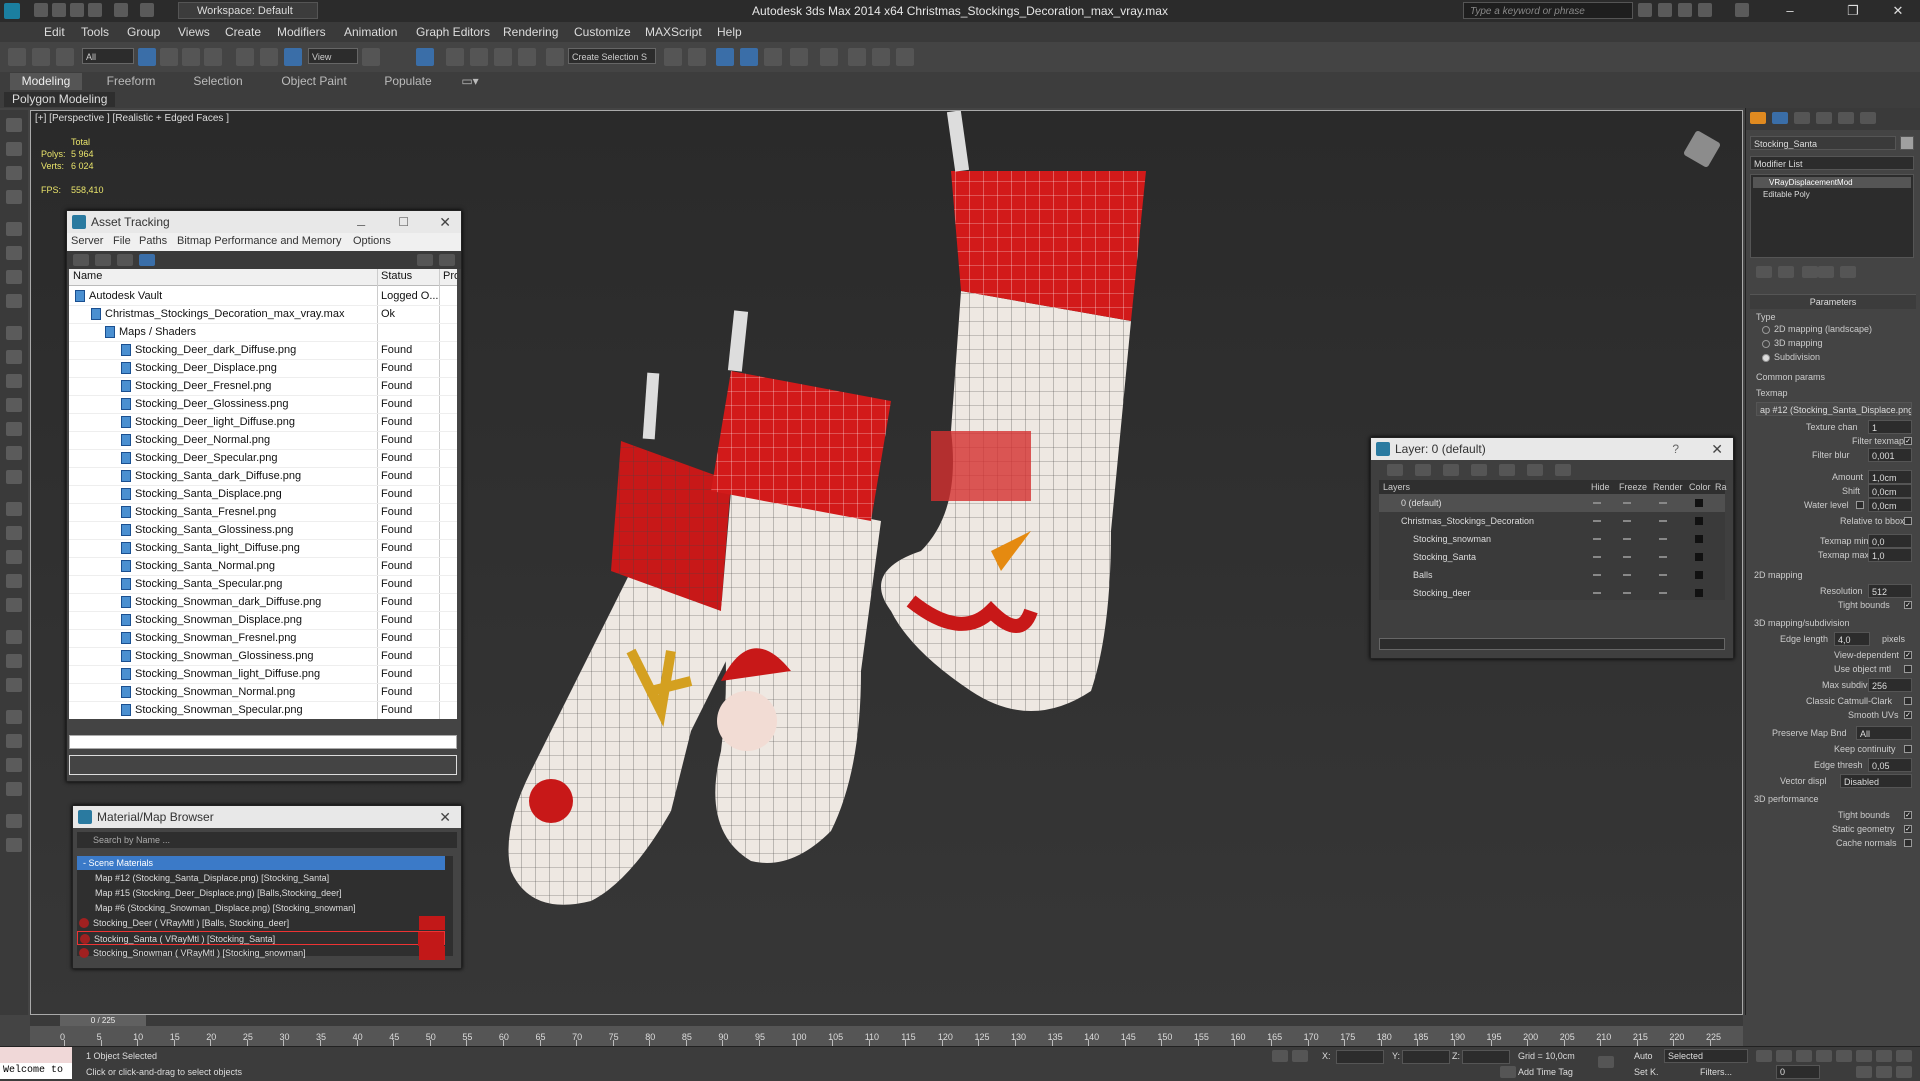  What do you see at coordinates (245, 57) in the screenshot?
I see `move-icon` at bounding box center [245, 57].